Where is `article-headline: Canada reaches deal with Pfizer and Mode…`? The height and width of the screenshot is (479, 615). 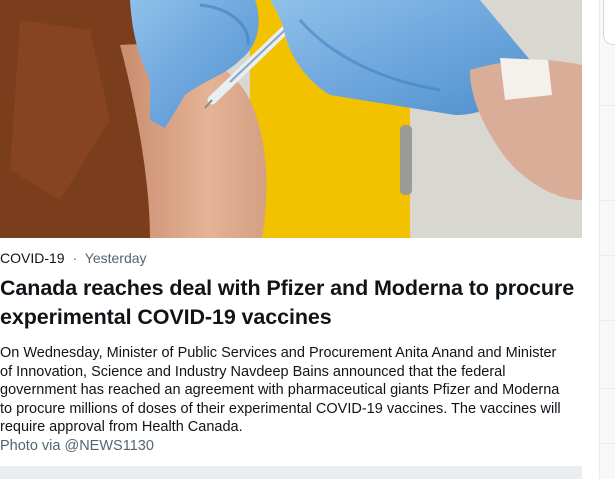 article-headline: Canada reaches deal with Pfizer and Mode… is located at coordinates (287, 303).